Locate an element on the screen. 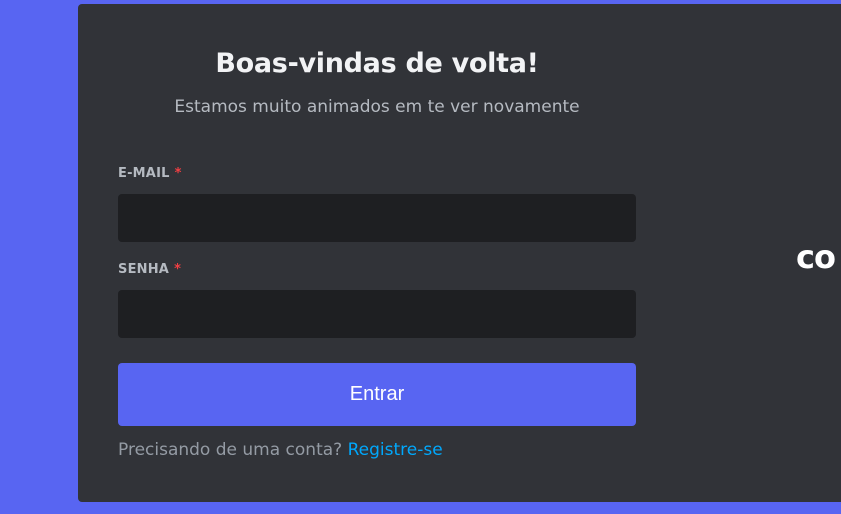 The width and height of the screenshot is (841, 514). email-field is located at coordinates (377, 218).